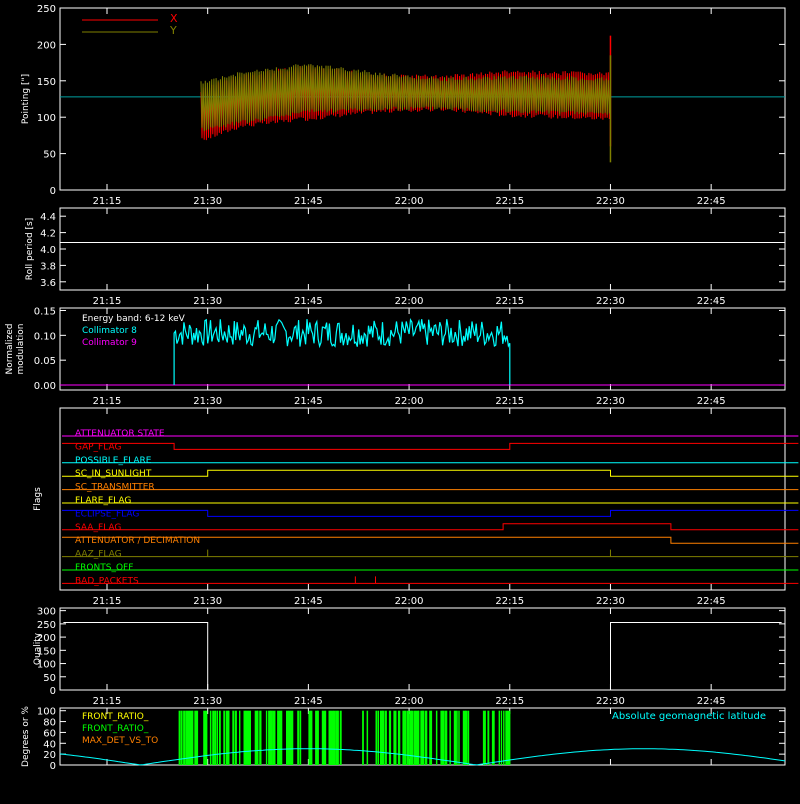  I want to click on flag-label: FRONTS_OFF, so click(104, 568).